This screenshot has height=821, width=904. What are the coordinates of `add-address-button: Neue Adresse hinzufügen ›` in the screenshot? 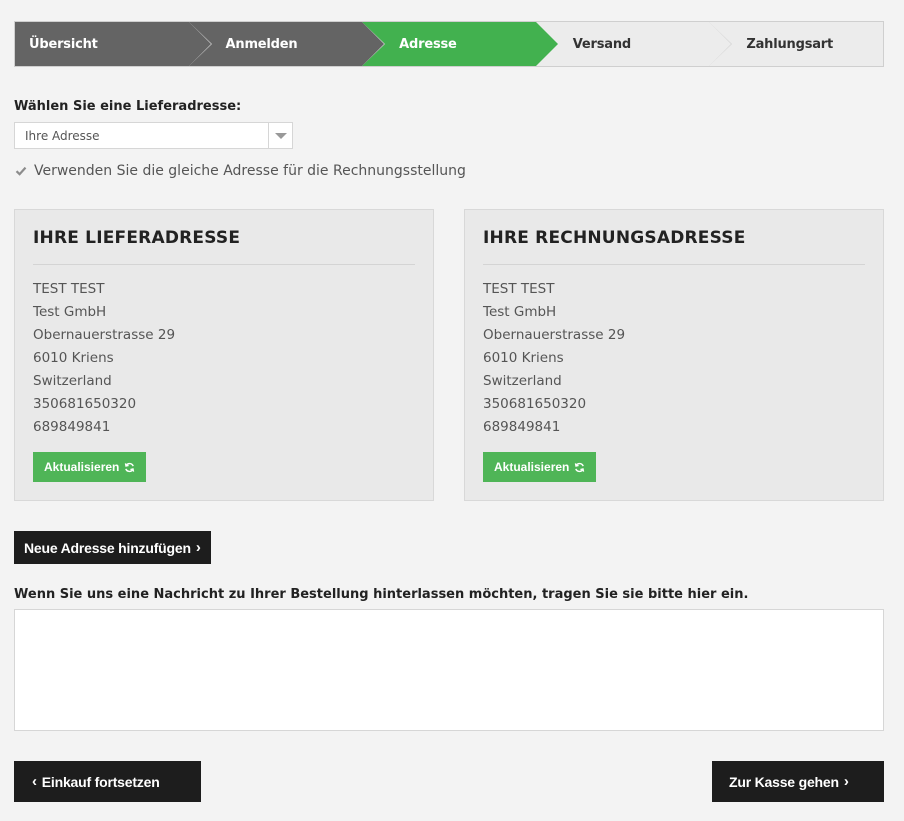 It's located at (112, 547).